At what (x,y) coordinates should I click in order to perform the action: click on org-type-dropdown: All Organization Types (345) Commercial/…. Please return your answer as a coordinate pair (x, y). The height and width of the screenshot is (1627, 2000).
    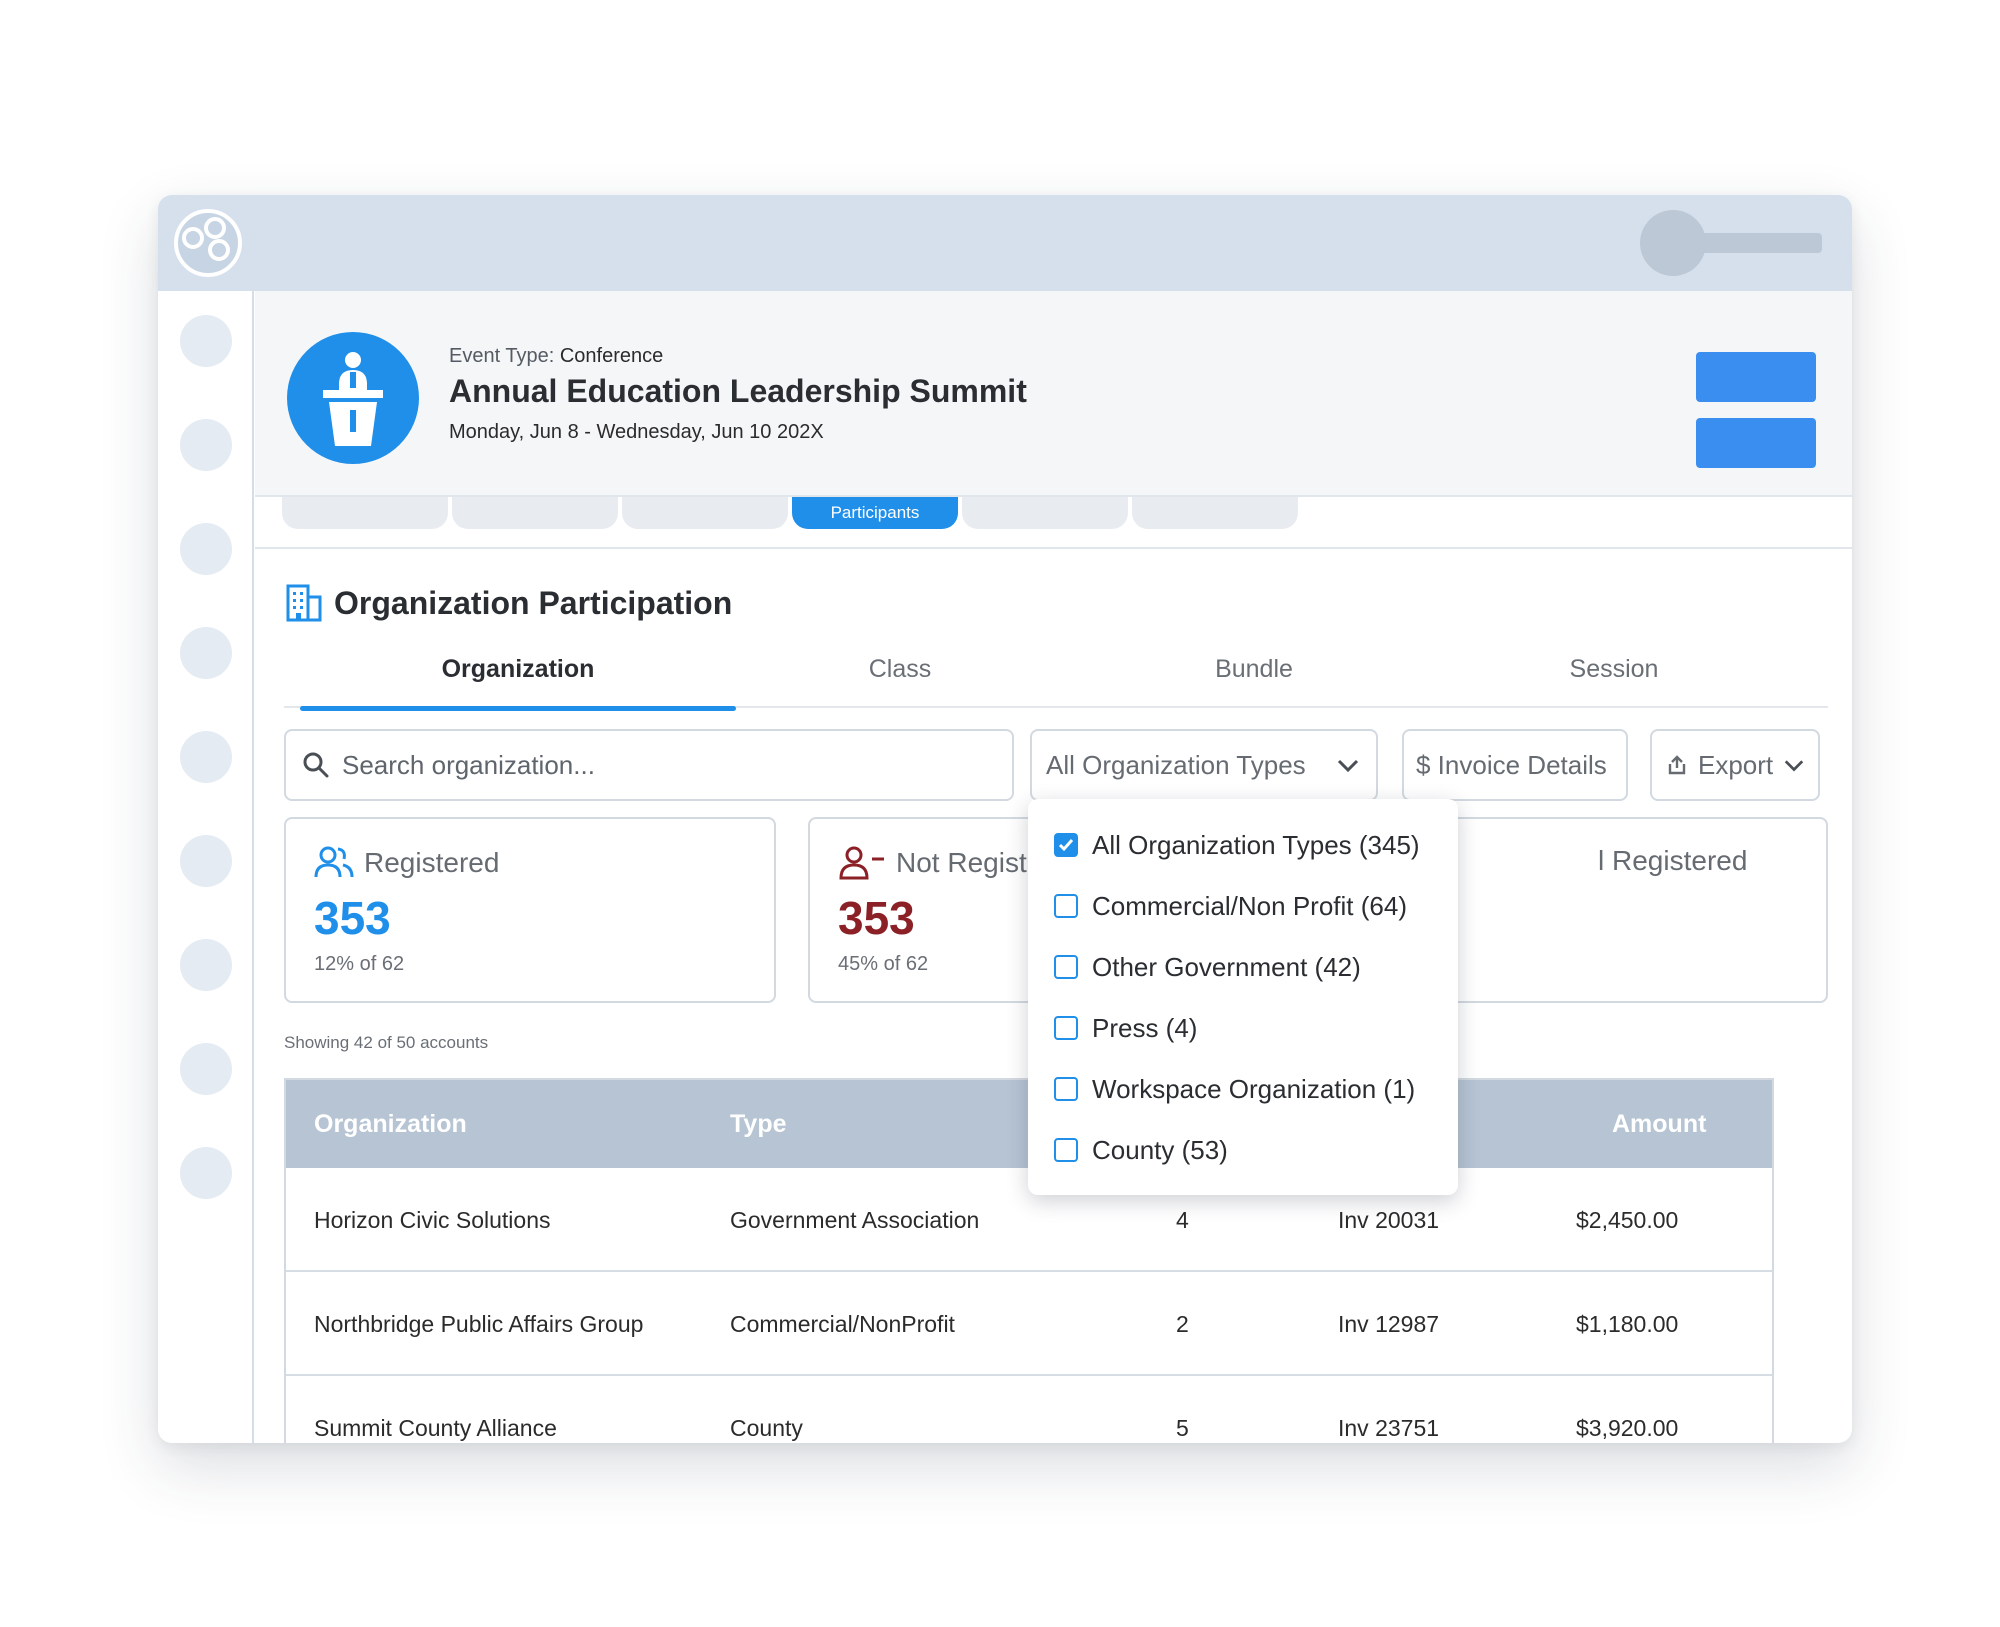
    Looking at the image, I should click on (1243, 997).